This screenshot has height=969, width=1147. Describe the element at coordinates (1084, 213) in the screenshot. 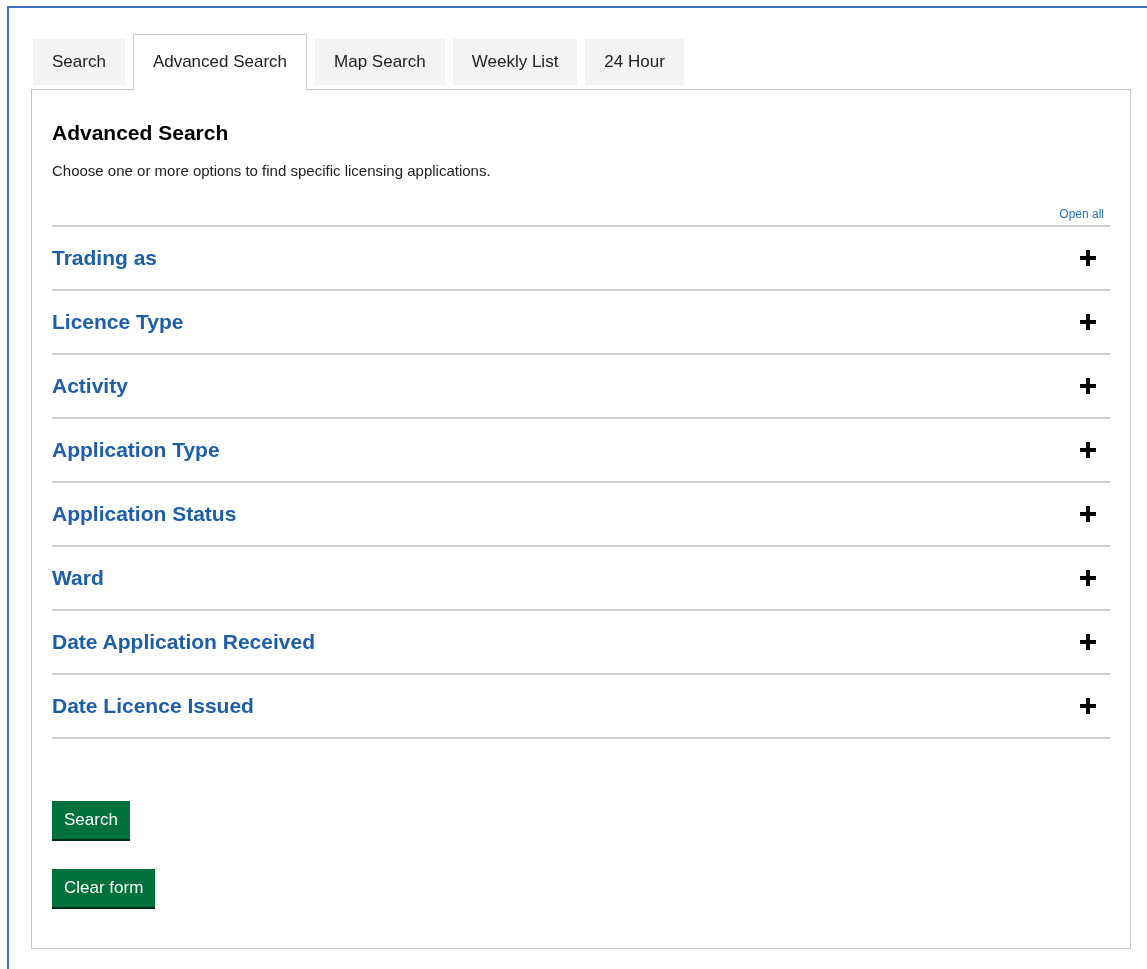

I see `open-all-link: Open all` at that location.